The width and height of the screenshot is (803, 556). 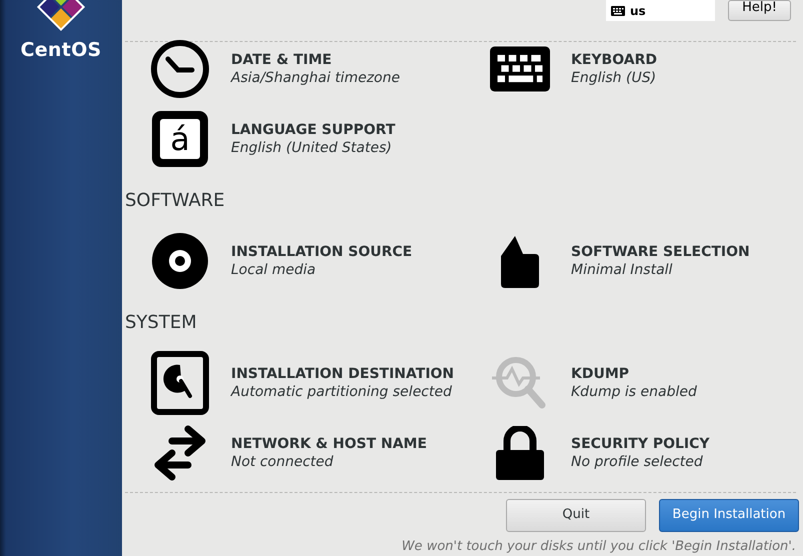 I want to click on package-icon, so click(x=520, y=261).